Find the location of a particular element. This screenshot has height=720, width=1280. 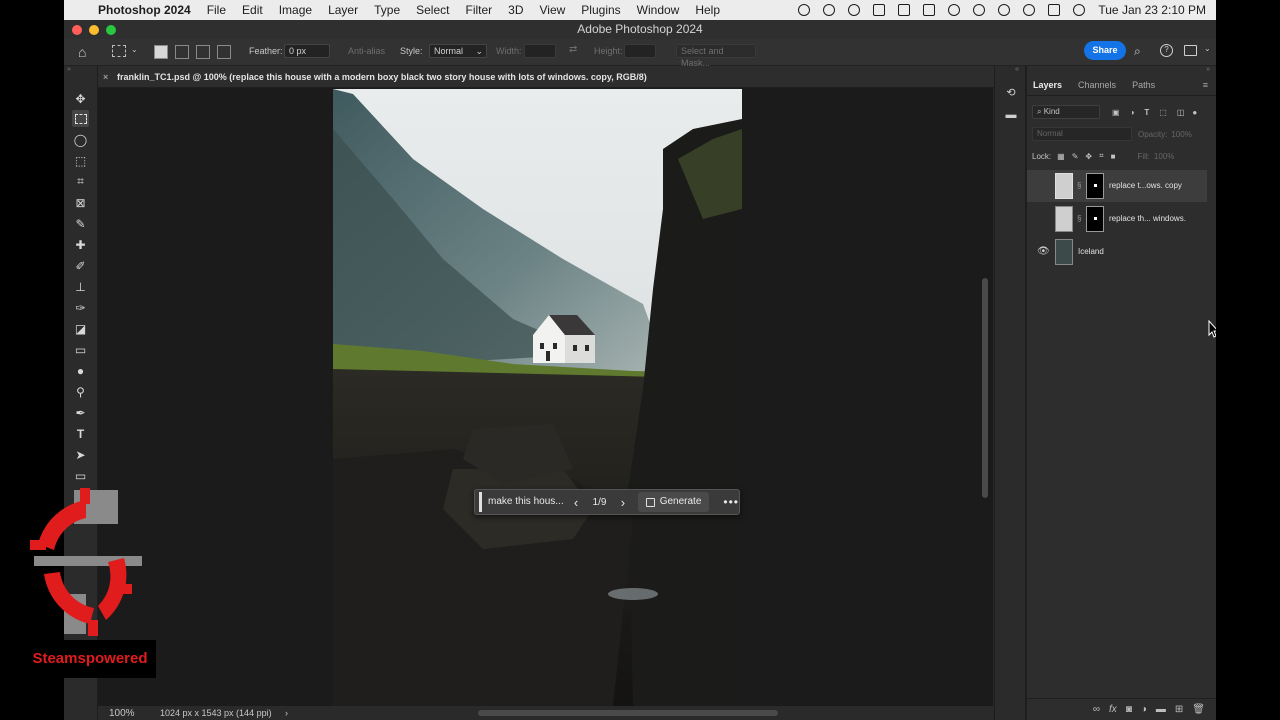

menu-select: Select is located at coordinates (432, 10).